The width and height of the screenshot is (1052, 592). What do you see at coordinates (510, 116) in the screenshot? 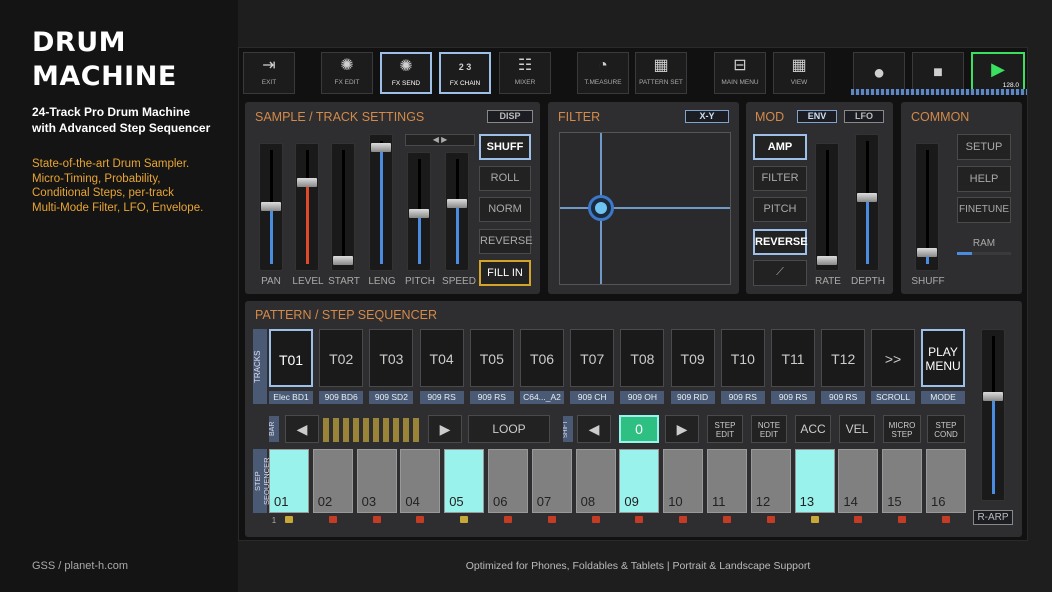
I see `disp-toggle: DISP` at bounding box center [510, 116].